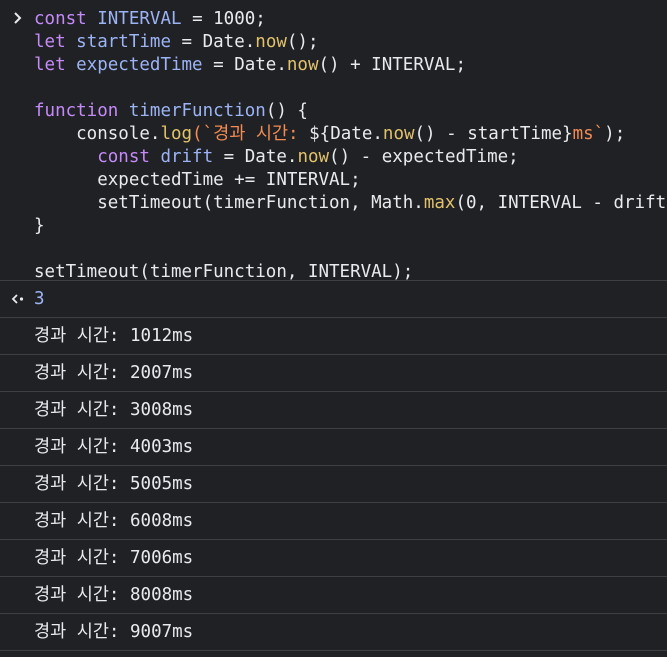 The height and width of the screenshot is (657, 667). What do you see at coordinates (561, 203) in the screenshot?
I see `code-token: (0, INTERVAL - drift));` at bounding box center [561, 203].